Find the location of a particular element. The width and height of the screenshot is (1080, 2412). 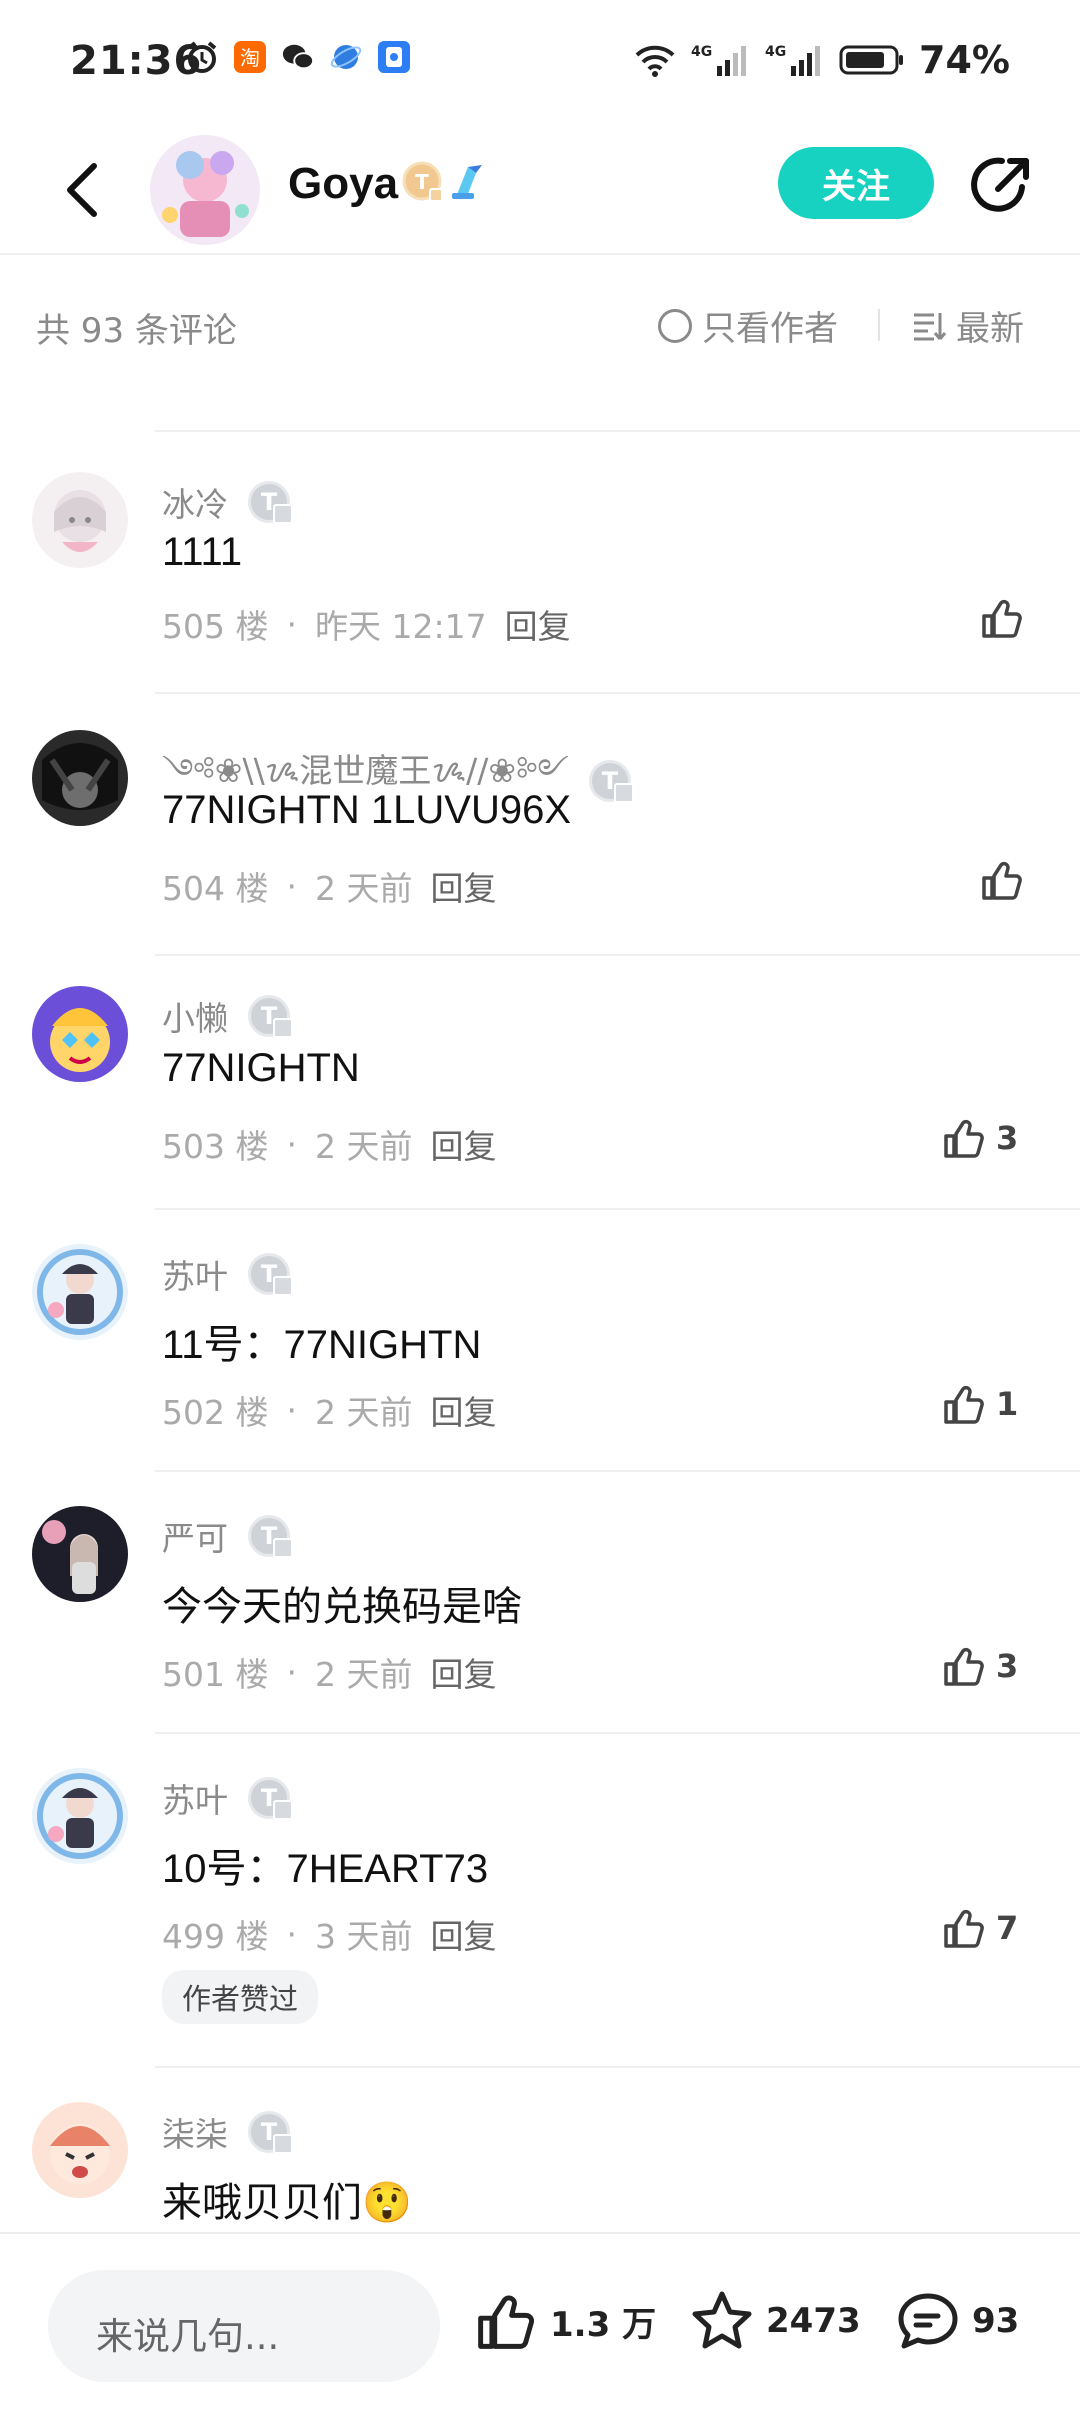

comment-text: 今今天的兑换码是啥 is located at coordinates (342, 1607).